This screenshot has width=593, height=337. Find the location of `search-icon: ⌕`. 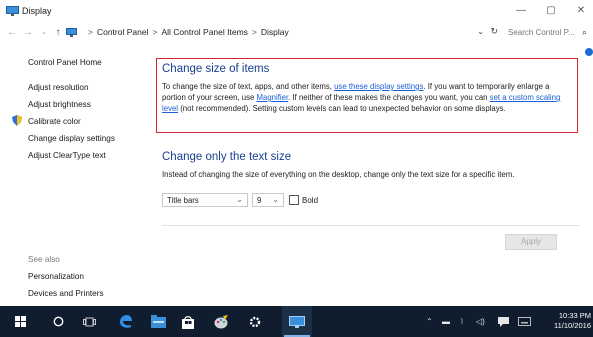

search-icon: ⌕ is located at coordinates (584, 32).